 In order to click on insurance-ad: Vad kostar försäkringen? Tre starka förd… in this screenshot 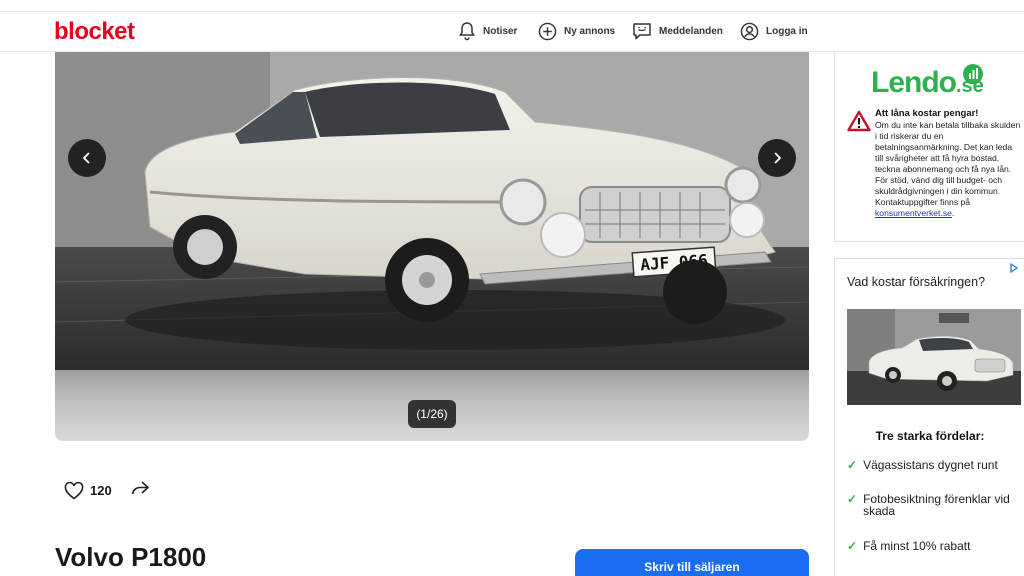, I will do `click(929, 417)`.